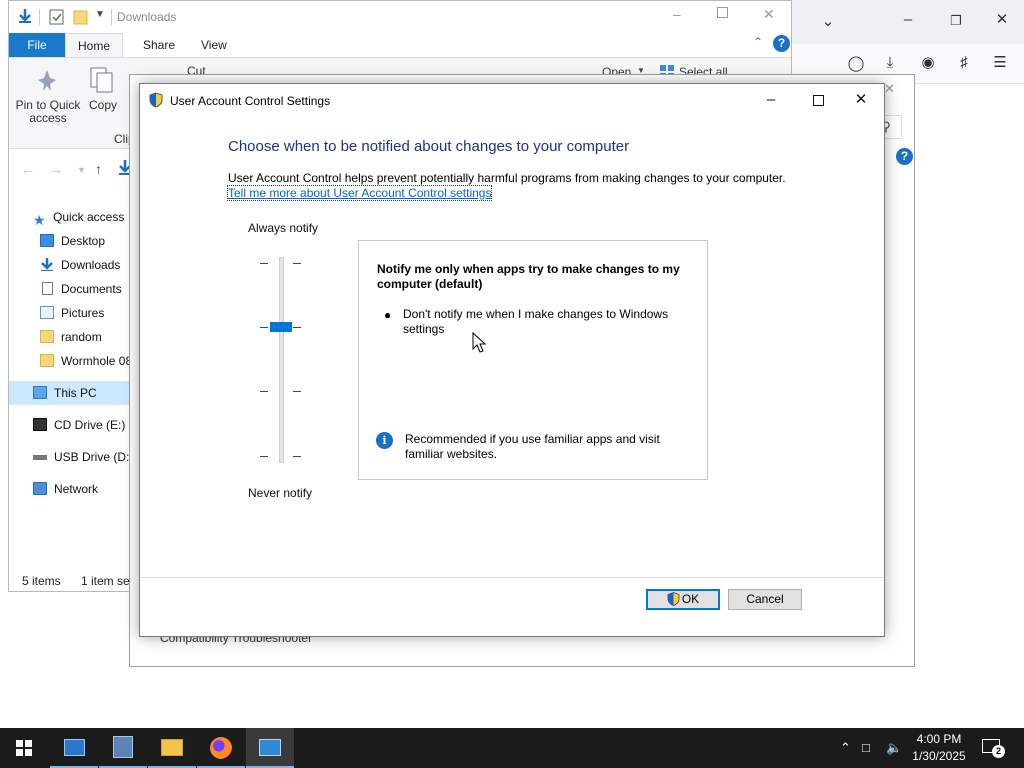 The width and height of the screenshot is (1024, 768). What do you see at coordinates (57, 17) in the screenshot?
I see `properties-icon` at bounding box center [57, 17].